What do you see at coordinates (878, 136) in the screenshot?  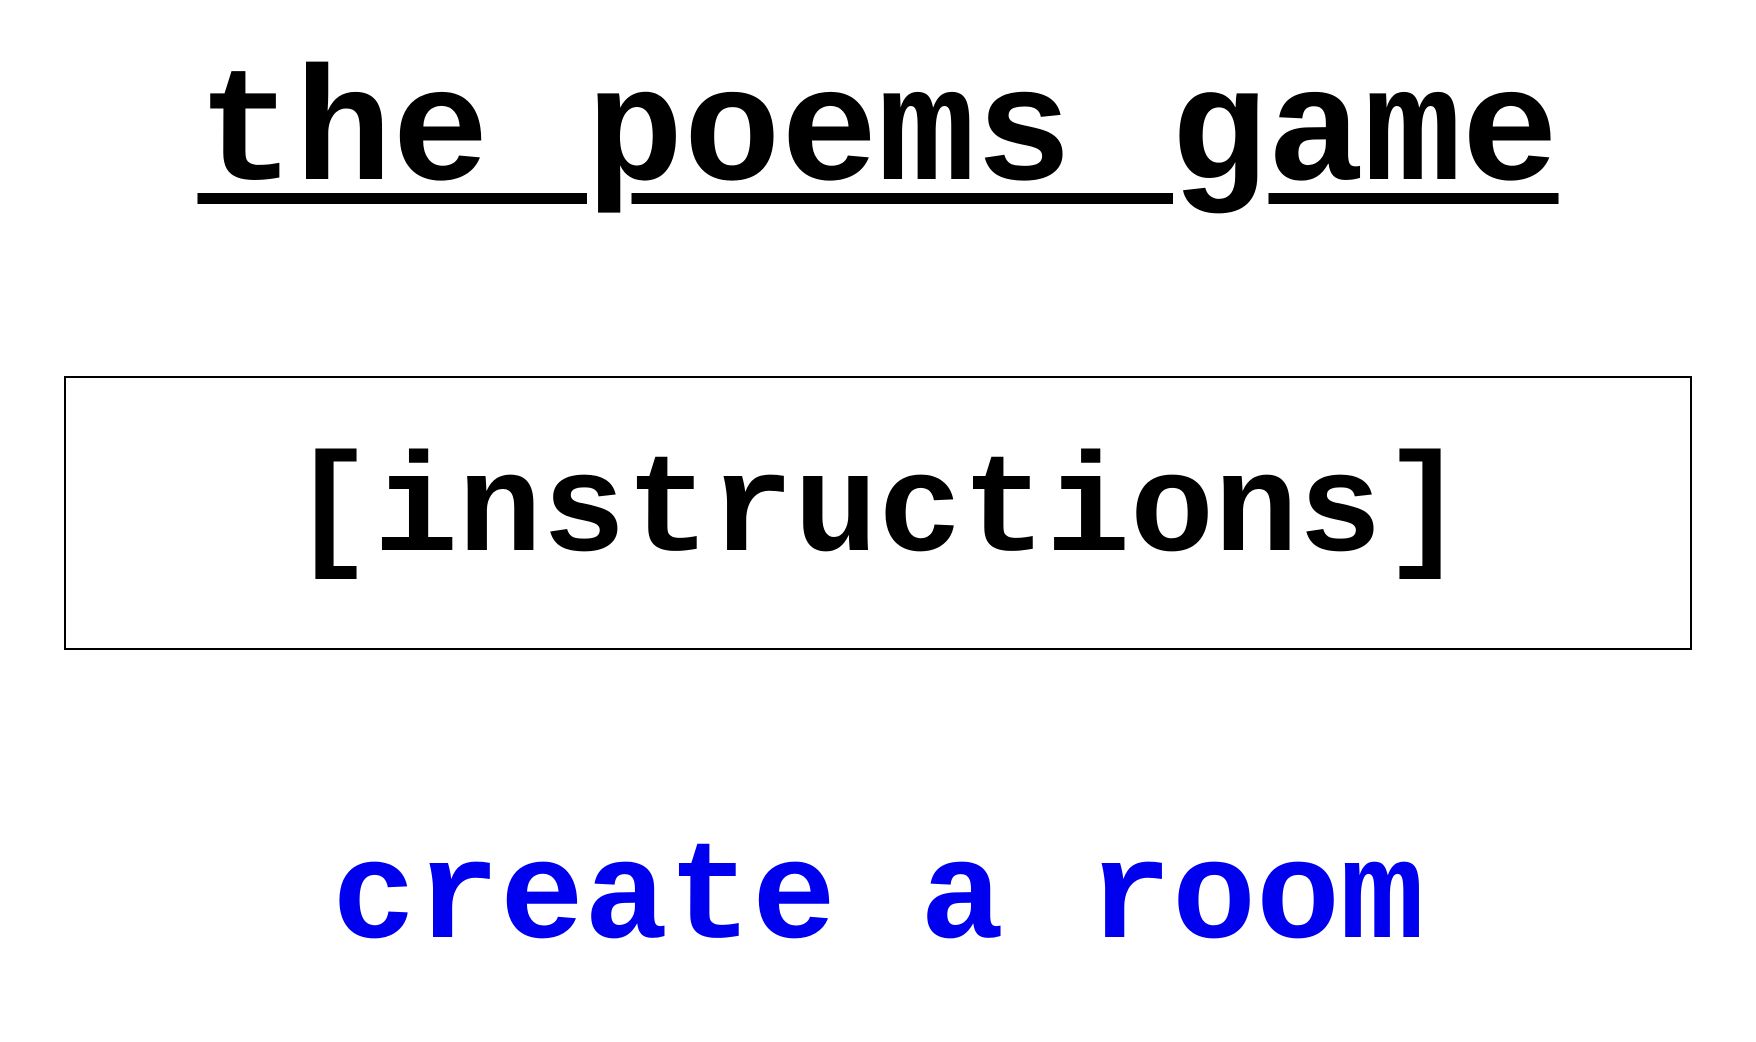 I see `page-title: the poems game` at bounding box center [878, 136].